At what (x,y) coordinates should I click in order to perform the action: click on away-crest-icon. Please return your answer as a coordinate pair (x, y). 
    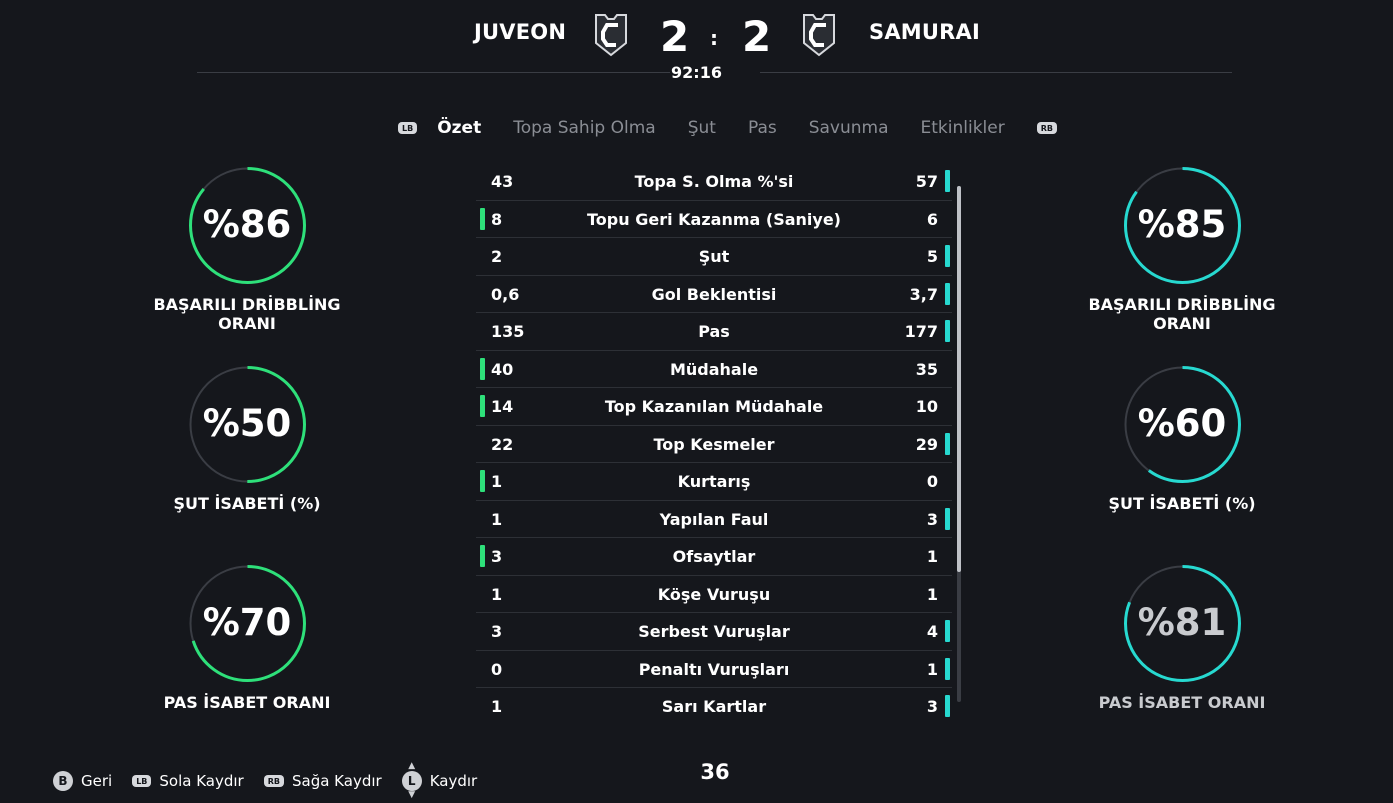
    Looking at the image, I should click on (819, 35).